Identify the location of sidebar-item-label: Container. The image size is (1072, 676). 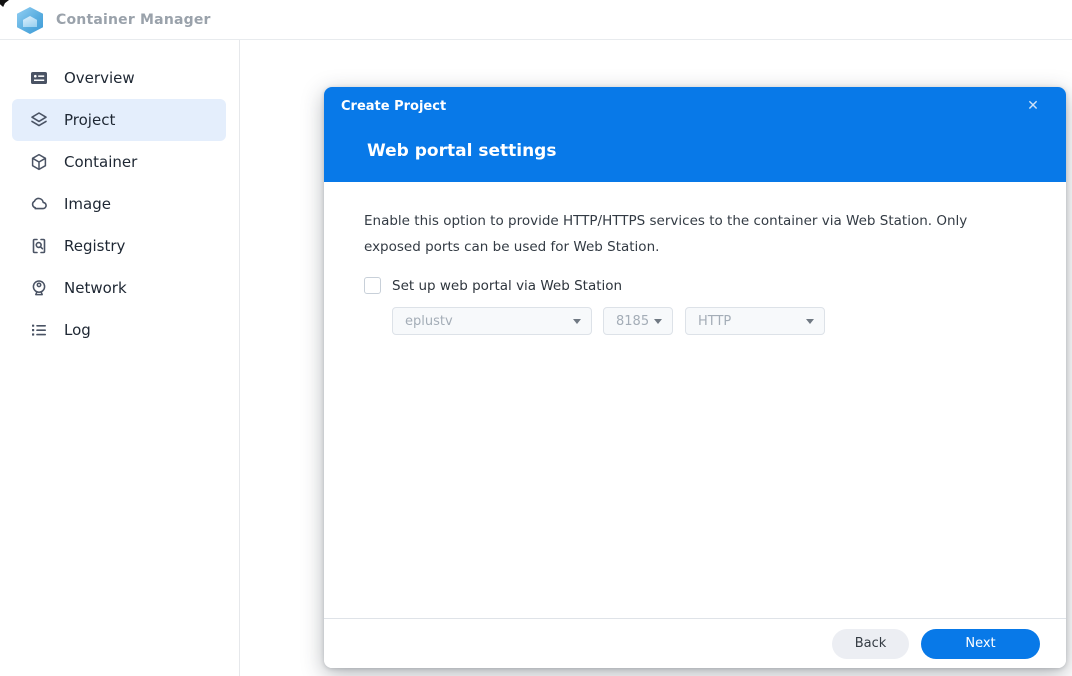
(101, 162).